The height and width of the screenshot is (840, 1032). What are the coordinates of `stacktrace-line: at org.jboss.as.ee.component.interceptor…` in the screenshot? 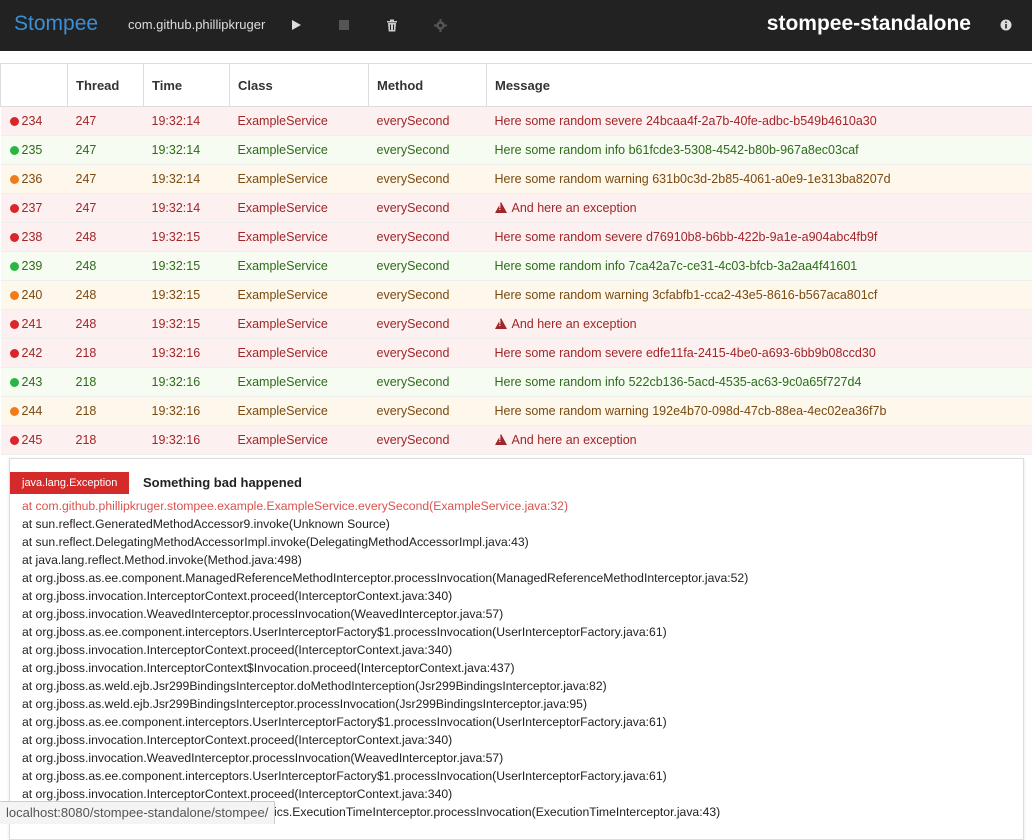 It's located at (385, 722).